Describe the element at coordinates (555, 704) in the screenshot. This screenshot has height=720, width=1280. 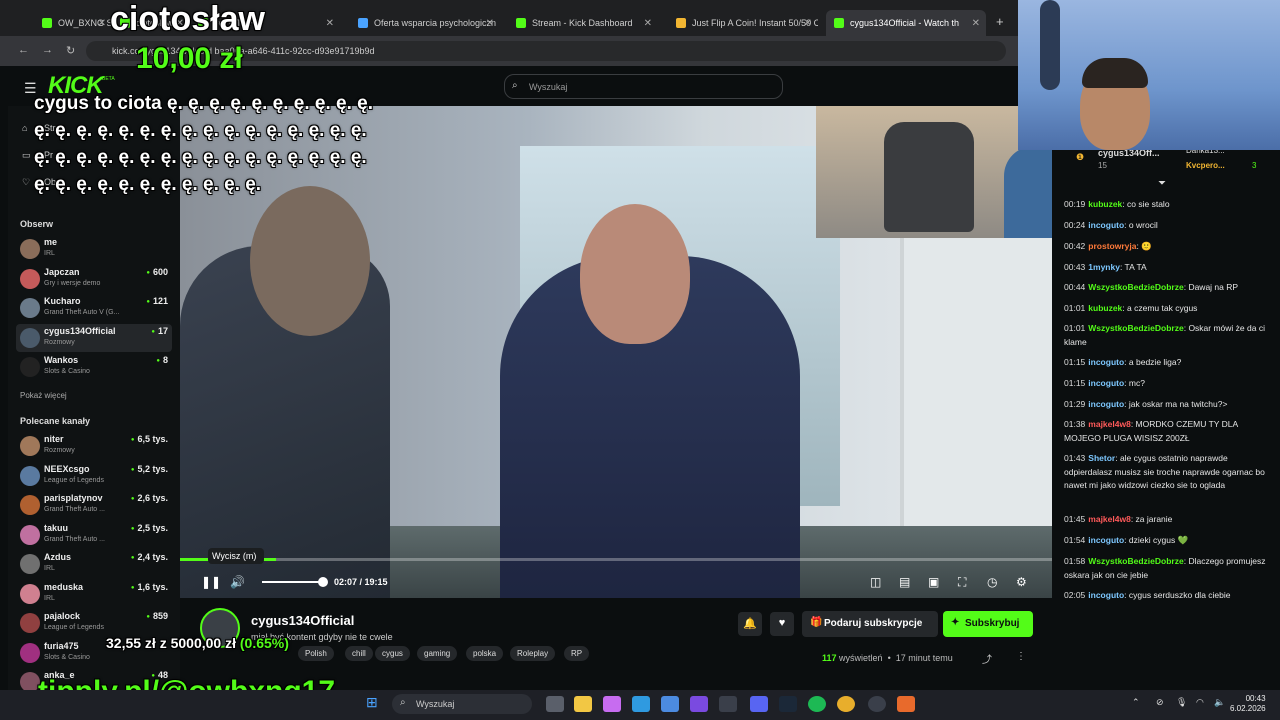
I see `task-view-icon` at that location.